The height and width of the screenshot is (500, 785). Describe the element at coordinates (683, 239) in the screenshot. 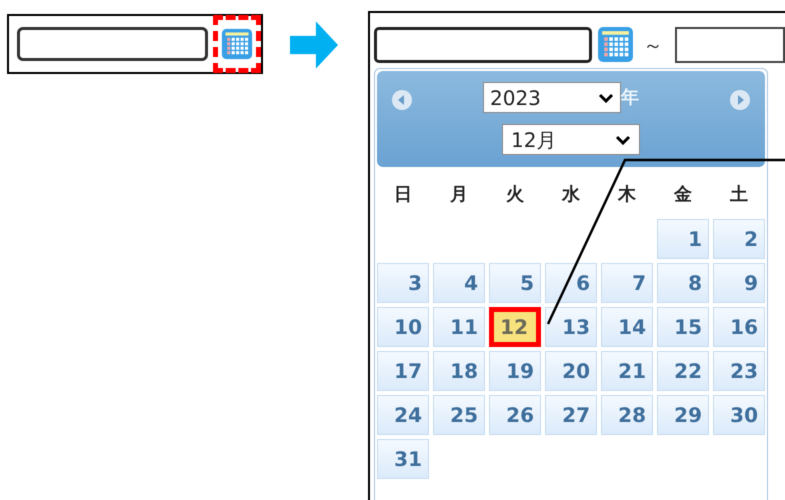

I see `day-cell: 1` at that location.